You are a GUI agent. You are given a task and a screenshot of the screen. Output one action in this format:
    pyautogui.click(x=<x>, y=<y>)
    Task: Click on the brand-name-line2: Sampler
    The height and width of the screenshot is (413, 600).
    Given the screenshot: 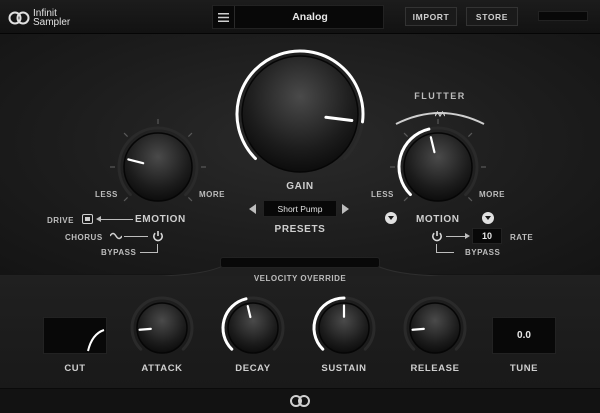 What is the action you would take?
    pyautogui.click(x=52, y=22)
    